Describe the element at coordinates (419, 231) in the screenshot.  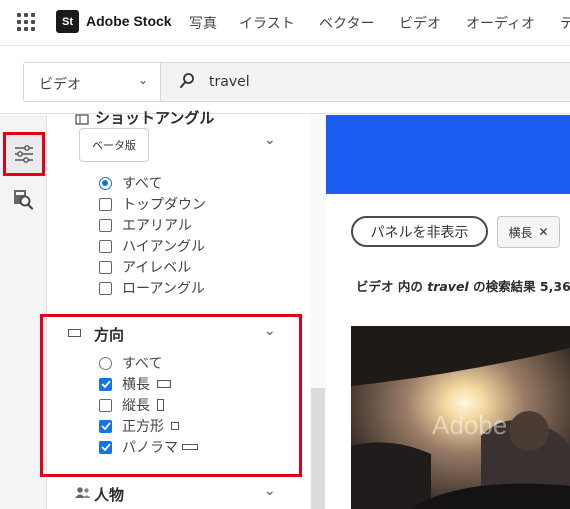
I see `hide-panel-button: パネルを非表示` at that location.